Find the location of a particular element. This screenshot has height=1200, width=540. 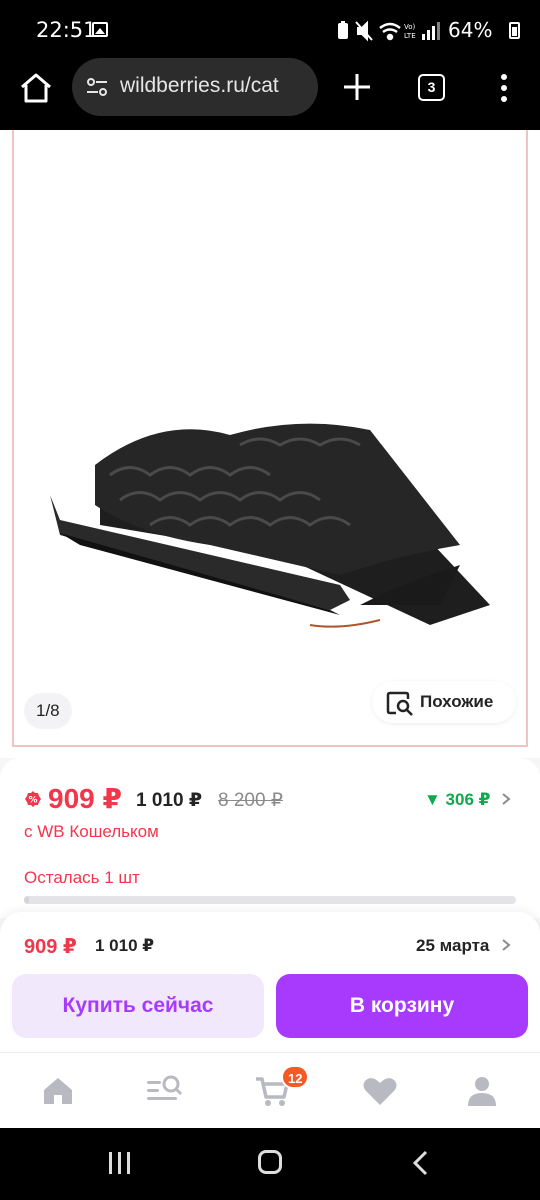

delivery-date: 25 марта is located at coordinates (452, 946).